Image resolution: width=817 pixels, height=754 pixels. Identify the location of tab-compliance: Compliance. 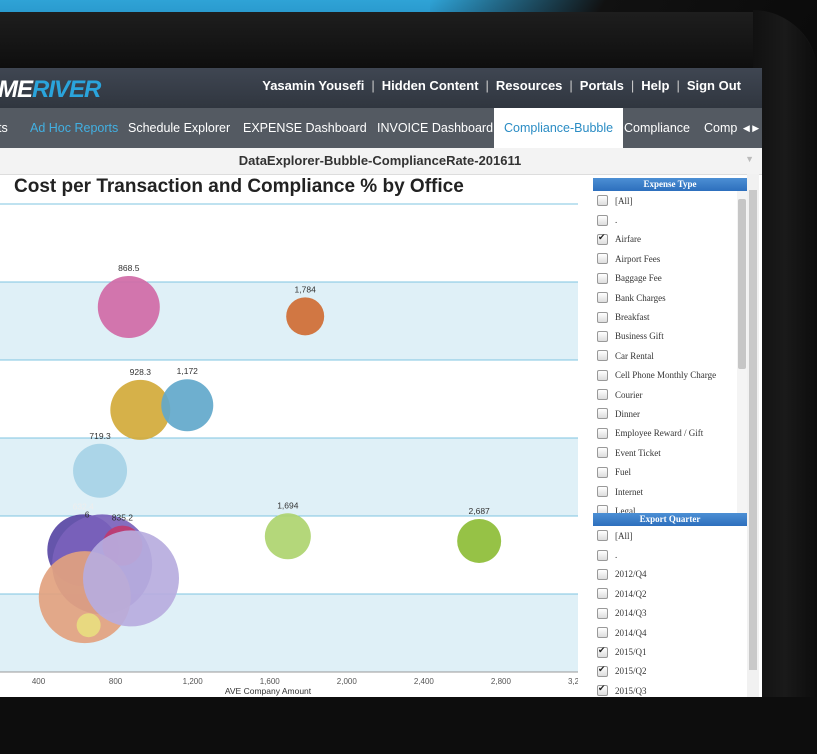
(657, 128).